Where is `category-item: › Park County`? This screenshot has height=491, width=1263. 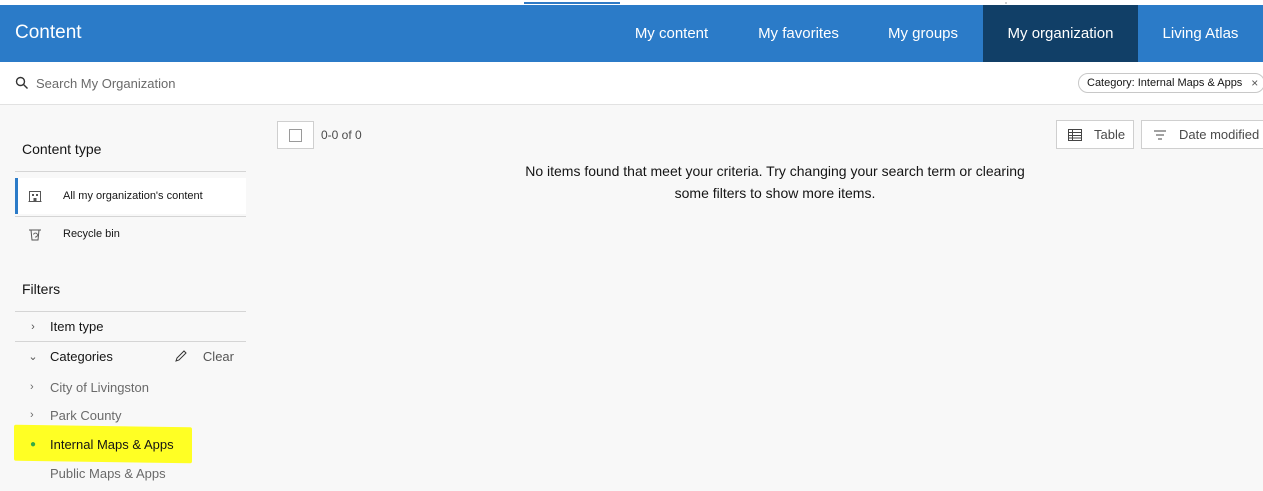
category-item: › Park County is located at coordinates (76, 415).